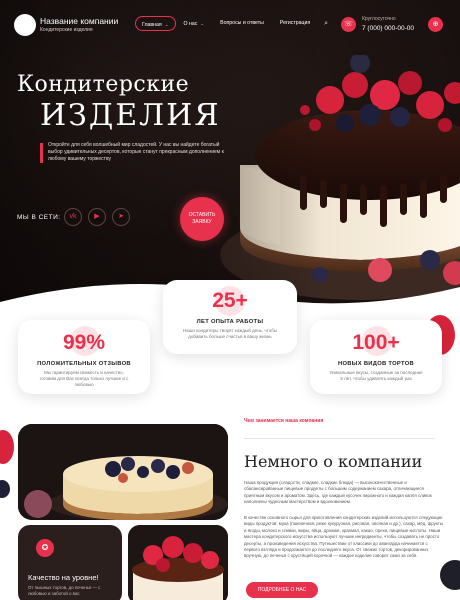  What do you see at coordinates (282, 590) in the screenshot?
I see `about-more-button: ПОДРОБНЕЕ О НАС` at bounding box center [282, 590].